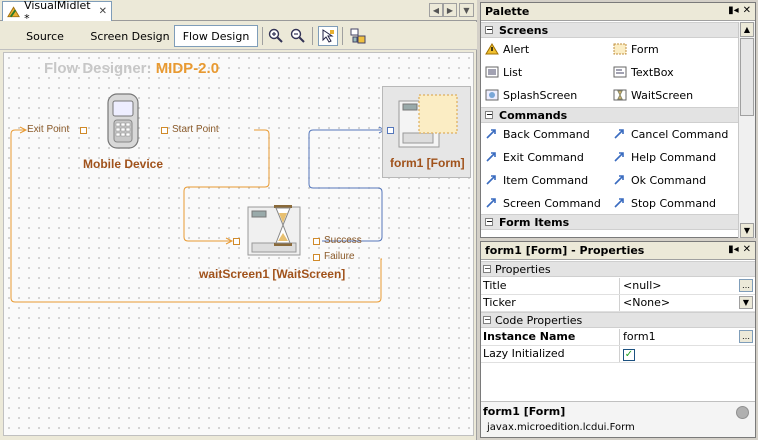  What do you see at coordinates (503, 72) in the screenshot?
I see `palette-item-list: List` at bounding box center [503, 72].